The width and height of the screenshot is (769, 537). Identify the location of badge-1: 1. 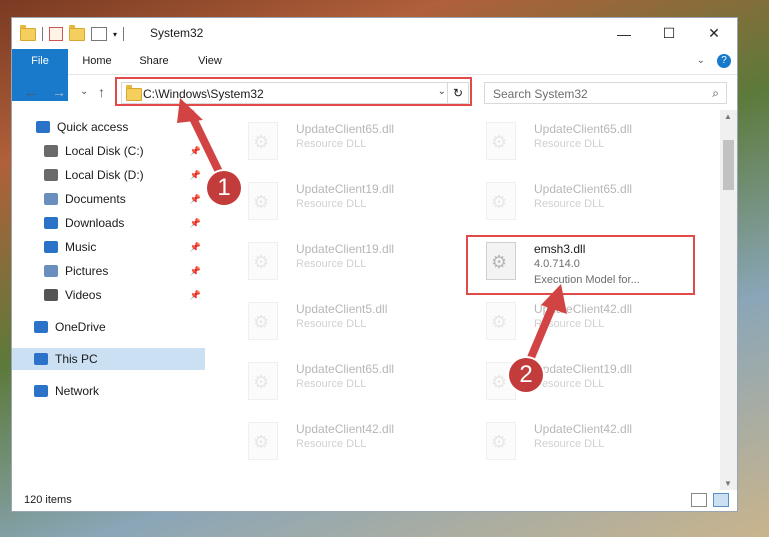
(224, 188).